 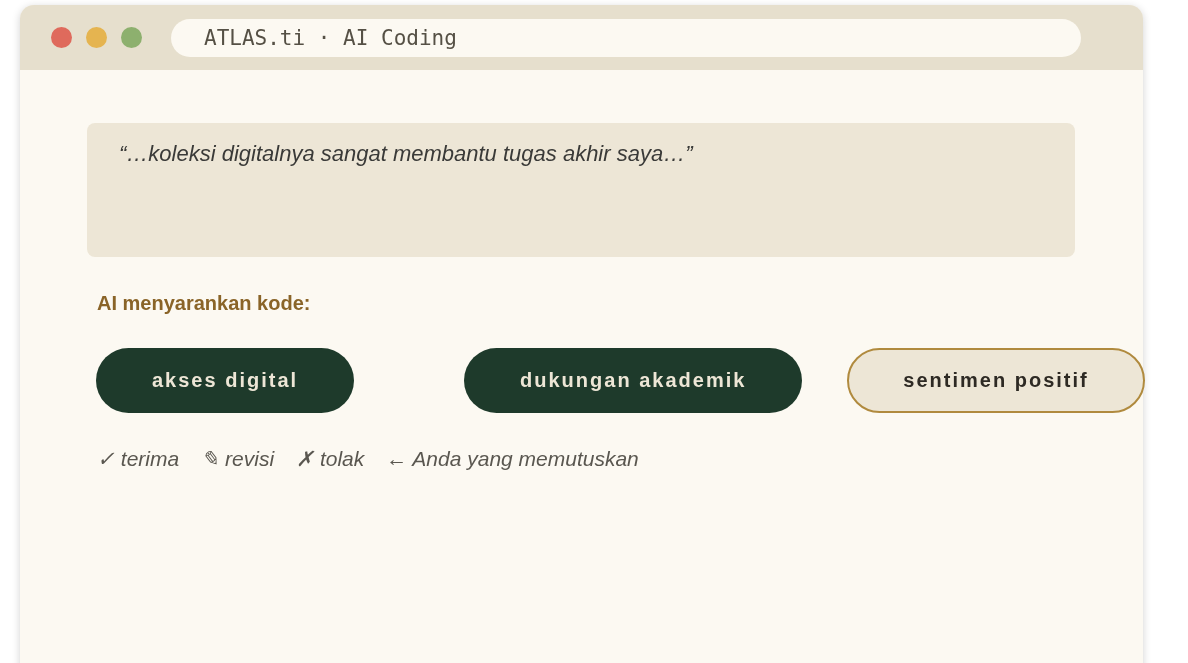 I want to click on code-chip: dukungan akademik, so click(x=633, y=380).